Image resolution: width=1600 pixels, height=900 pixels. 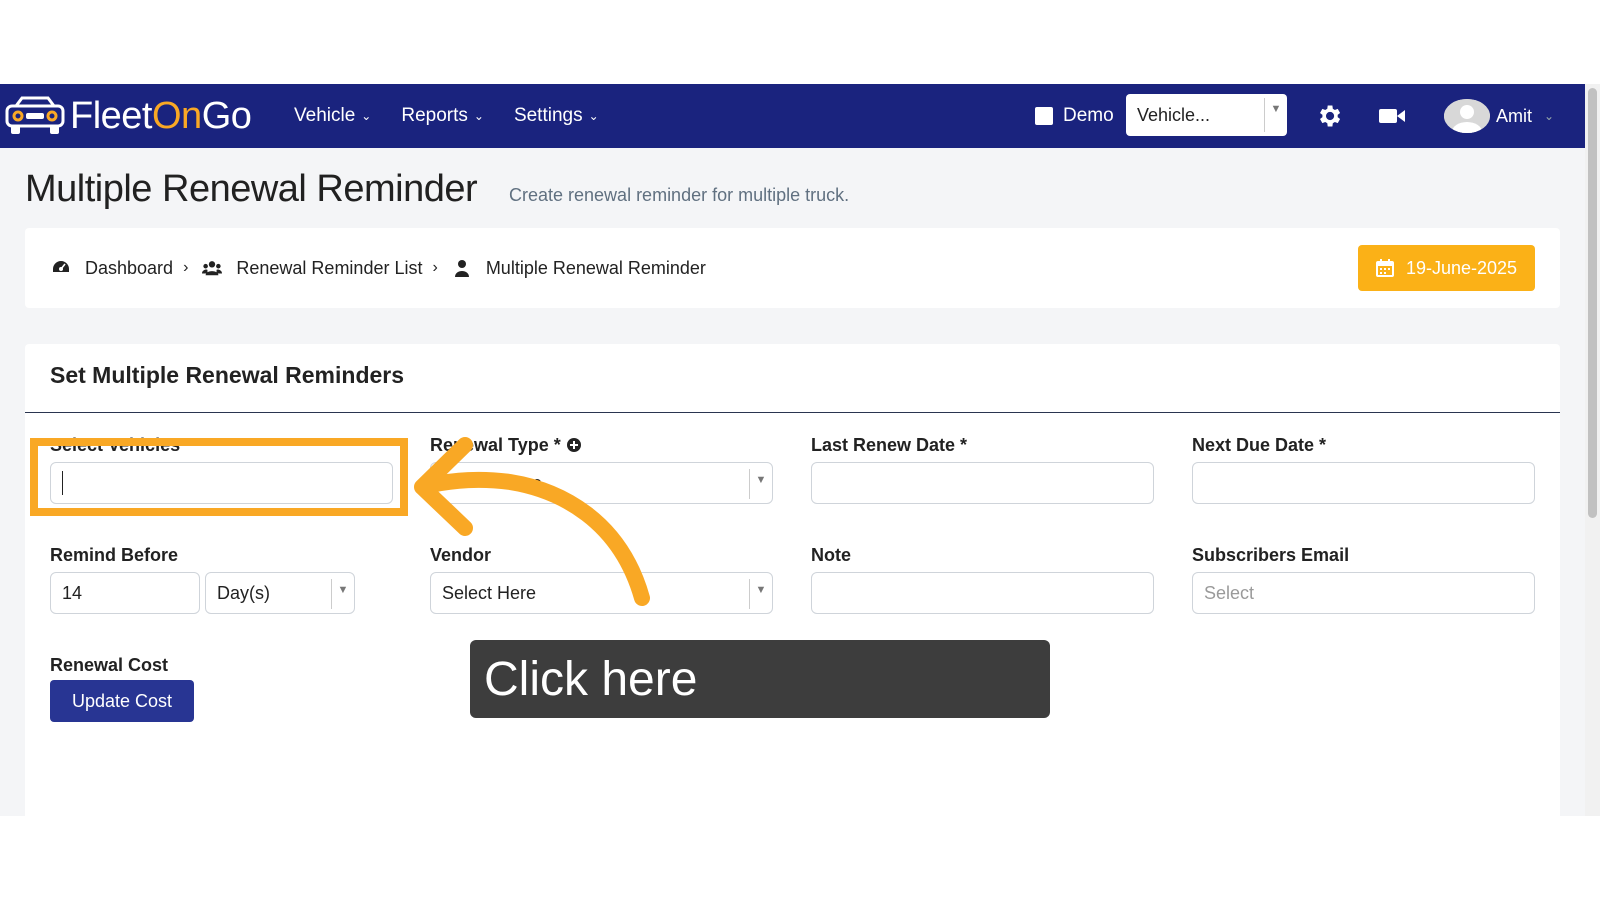 What do you see at coordinates (1467, 116) in the screenshot?
I see `avatar` at bounding box center [1467, 116].